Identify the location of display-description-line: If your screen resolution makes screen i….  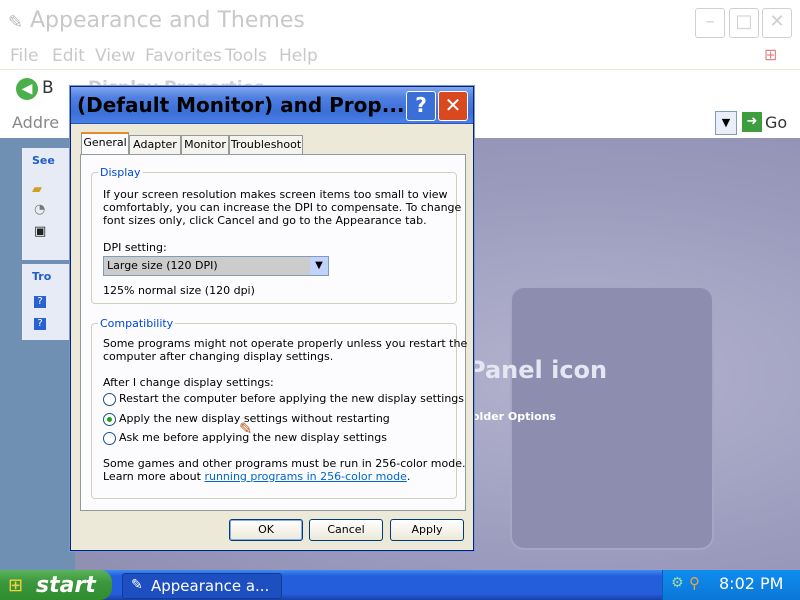
(275, 194).